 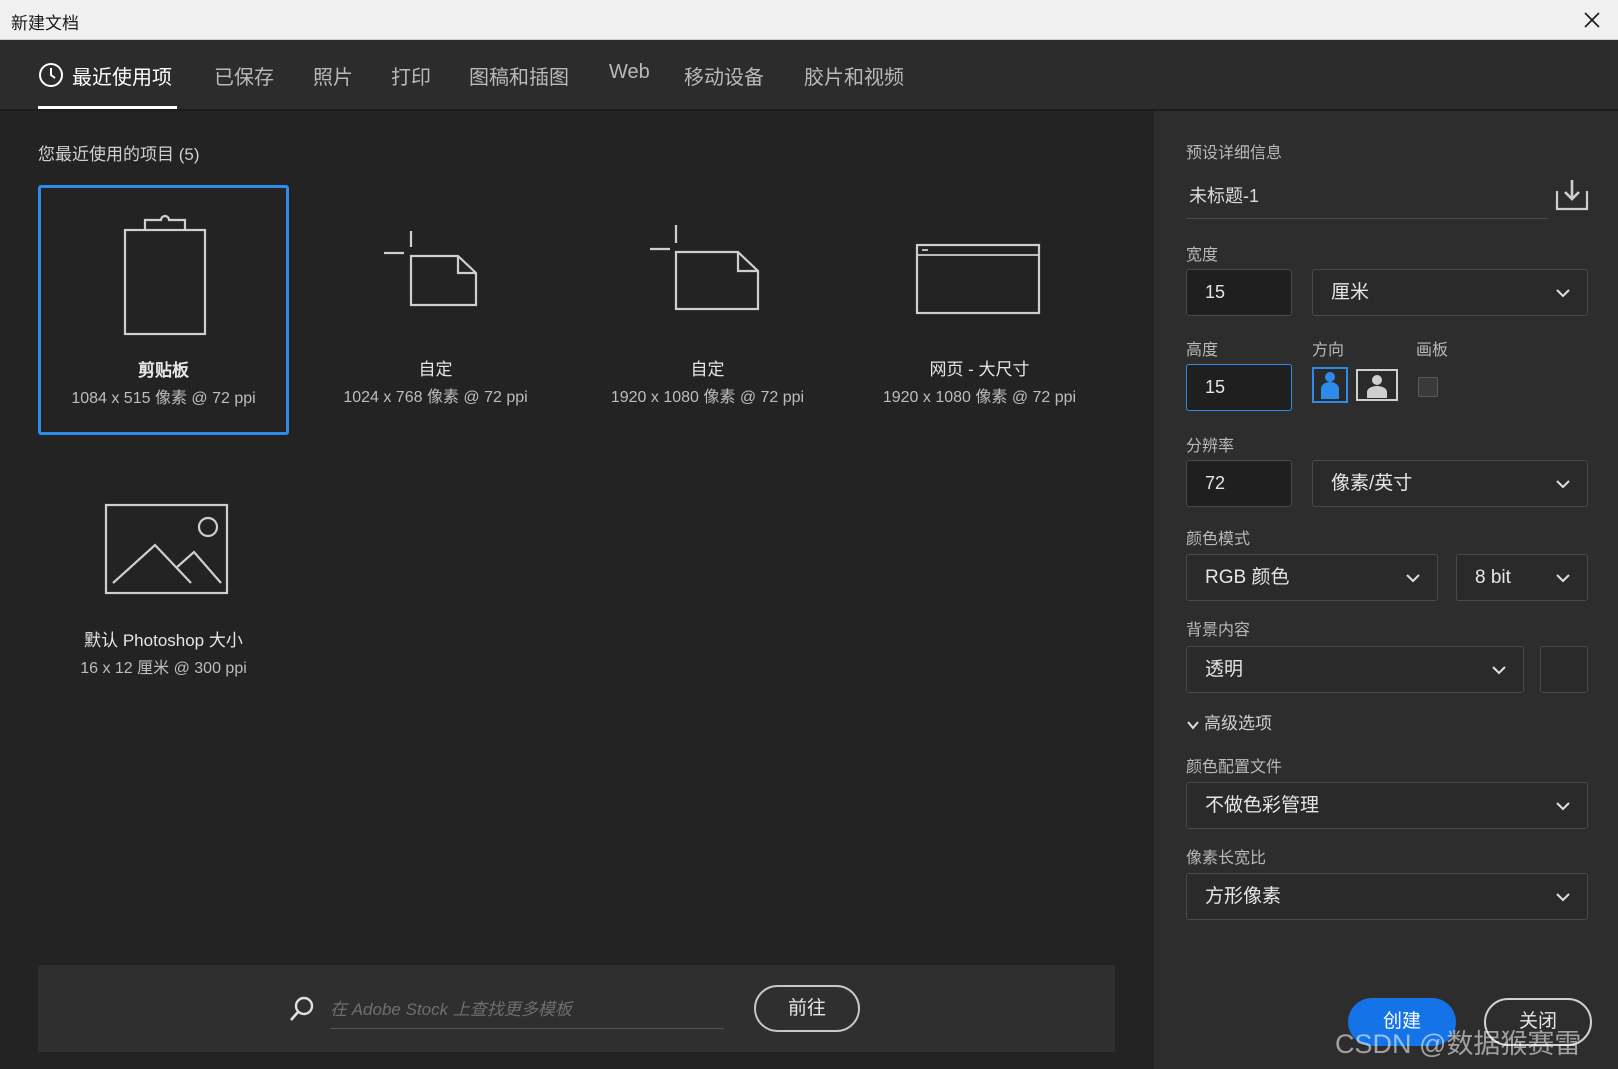 What do you see at coordinates (1493, 577) in the screenshot?
I see `bit-depth-value: 8 bit` at bounding box center [1493, 577].